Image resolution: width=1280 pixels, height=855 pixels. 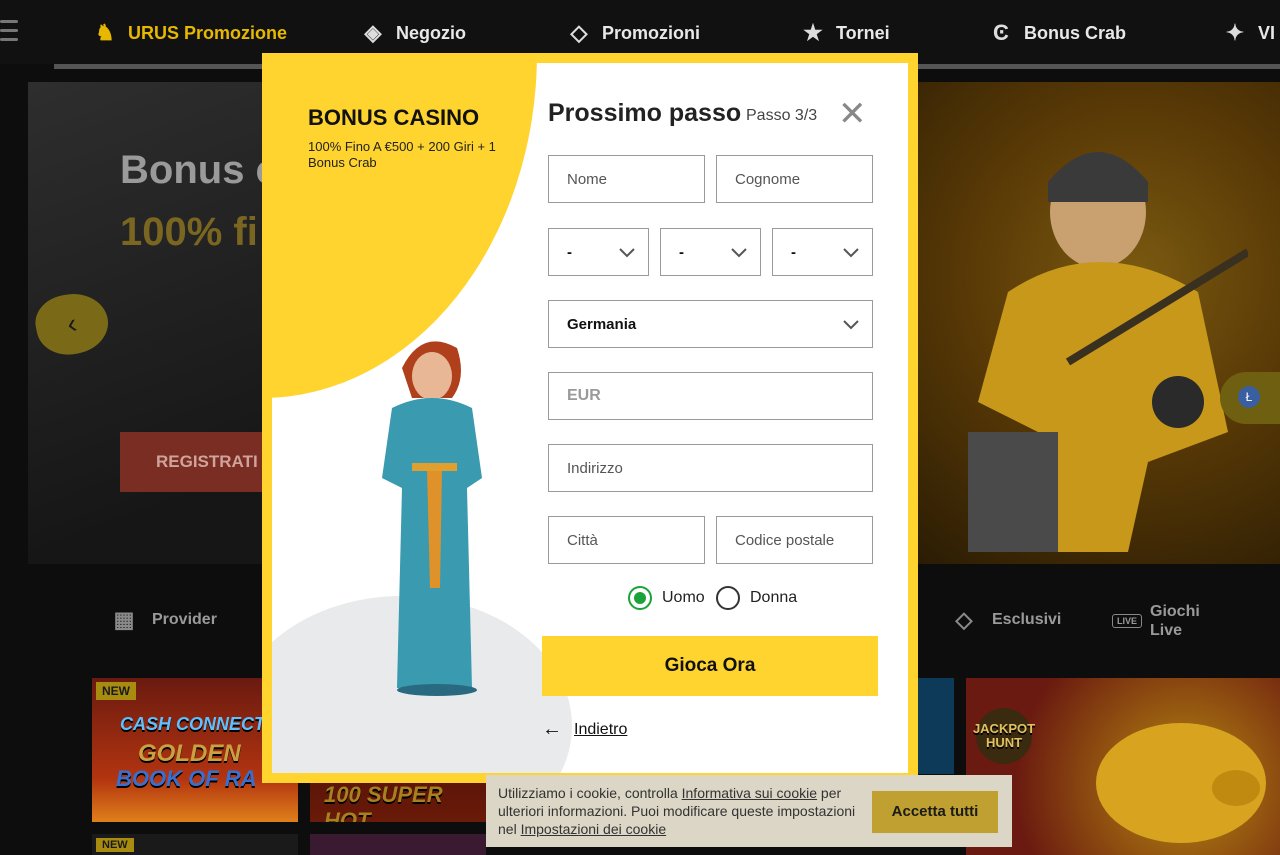 What do you see at coordinates (189, 232) in the screenshot?
I see `hero-subtitle: 100% fi` at bounding box center [189, 232].